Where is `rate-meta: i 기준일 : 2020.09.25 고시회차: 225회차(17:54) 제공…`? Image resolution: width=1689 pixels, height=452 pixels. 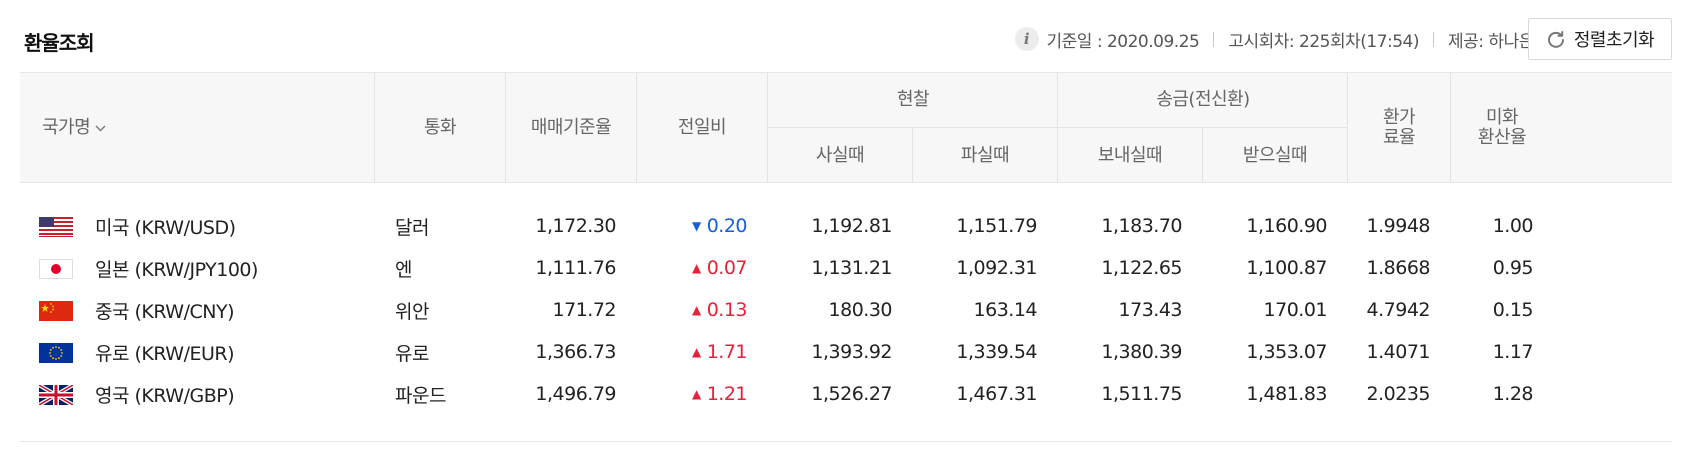 rate-meta: i 기준일 : 2020.09.25 고시회차: 225회차(17:54) 제공… is located at coordinates (1281, 39).